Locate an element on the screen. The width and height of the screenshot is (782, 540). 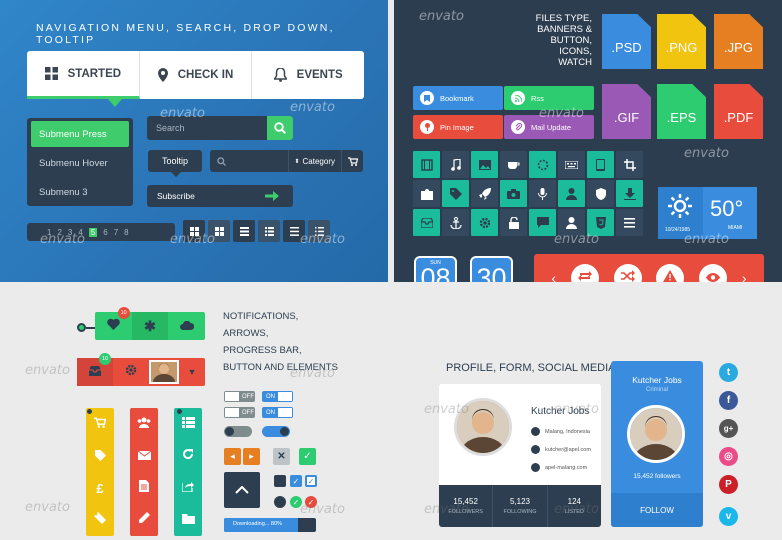
repeat-button is located at coordinates (584, 273).